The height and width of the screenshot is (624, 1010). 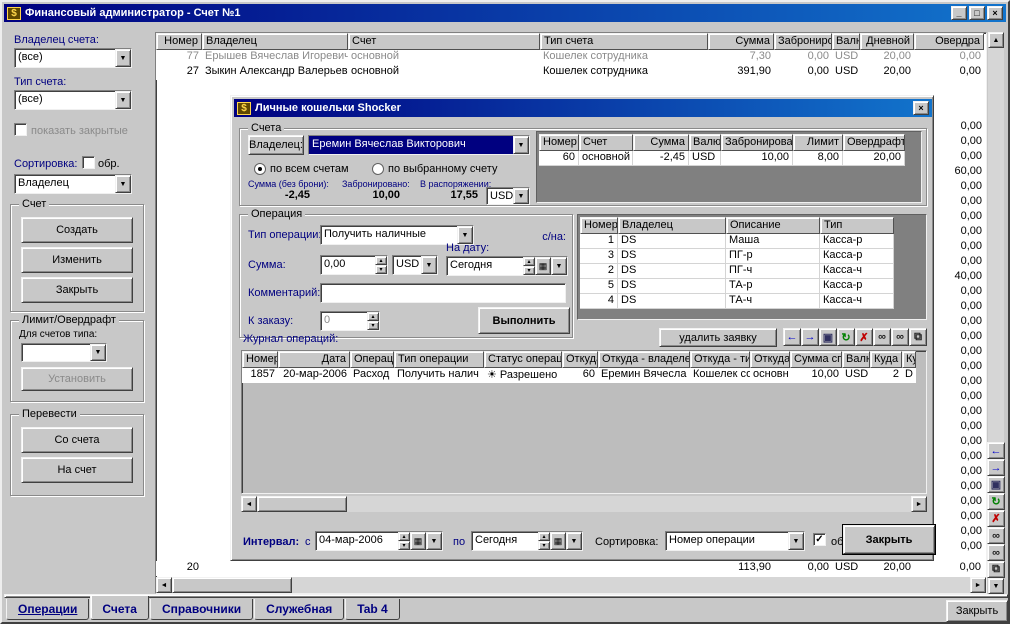 What do you see at coordinates (77, 260) in the screenshot?
I see `edit-account-button: Изменить` at bounding box center [77, 260].